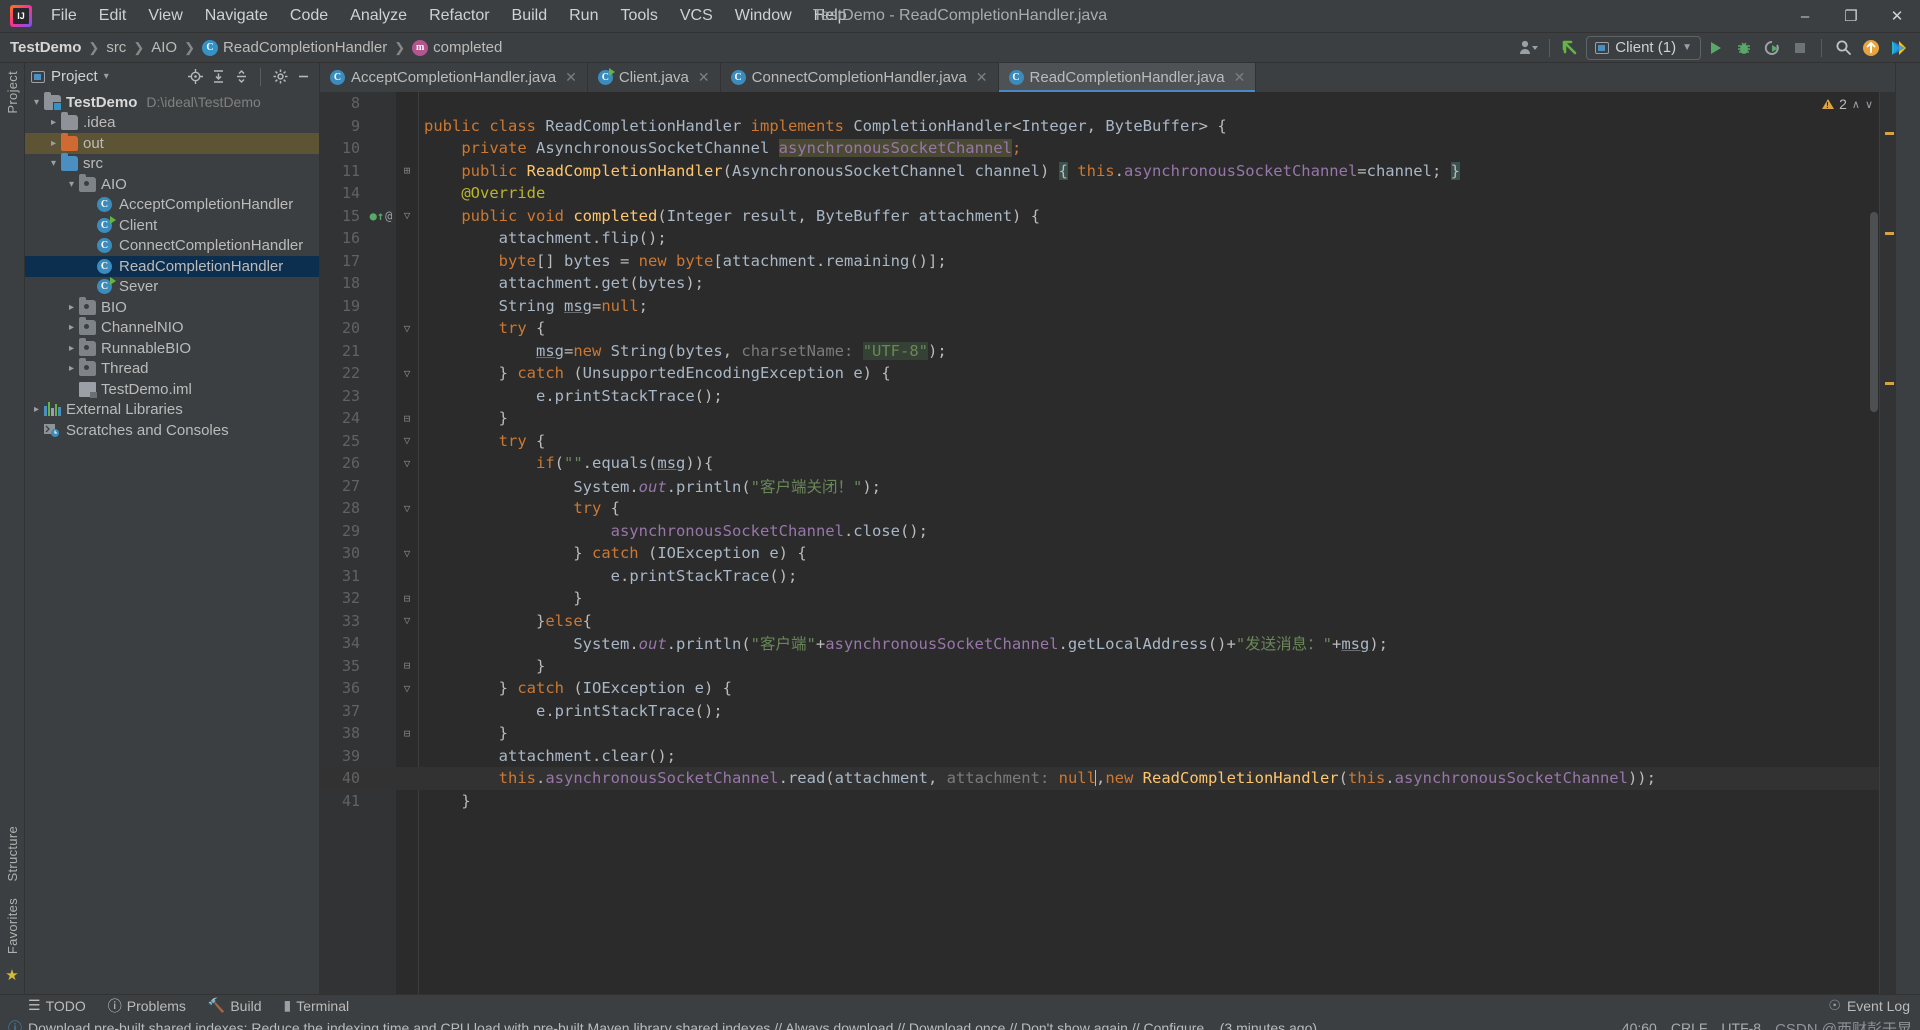  Describe the element at coordinates (241, 77) in the screenshot. I see `collapse-all-icon` at that location.